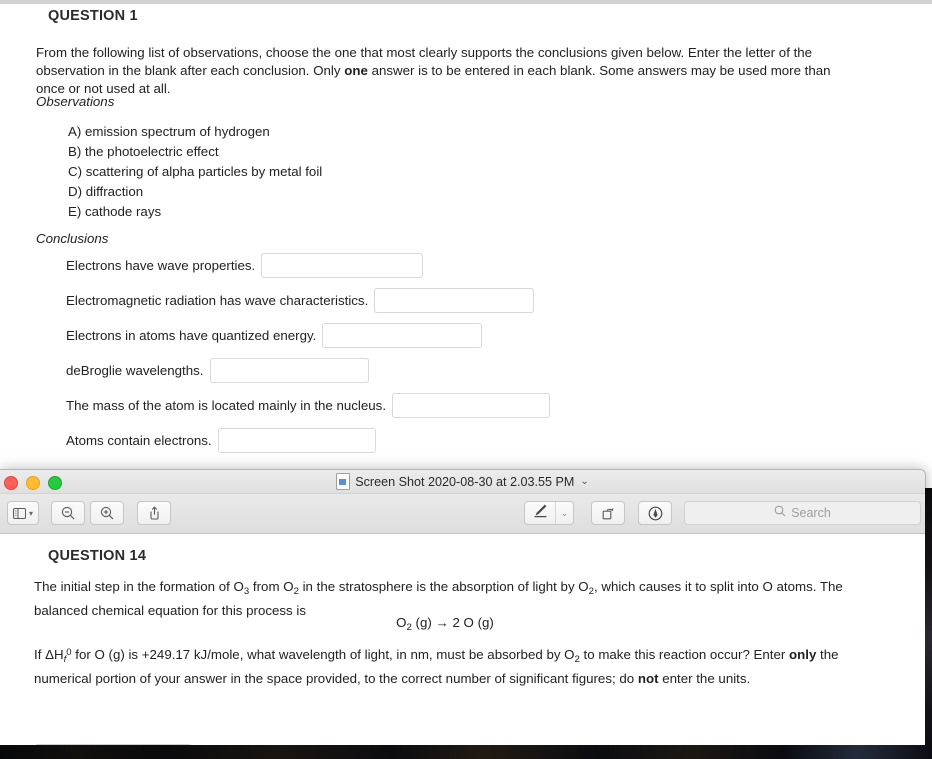 The image size is (932, 759). I want to click on window-titlebar: Screen Shot 2020-08-30 at 2.03.55 PM ⌄, so click(462, 482).